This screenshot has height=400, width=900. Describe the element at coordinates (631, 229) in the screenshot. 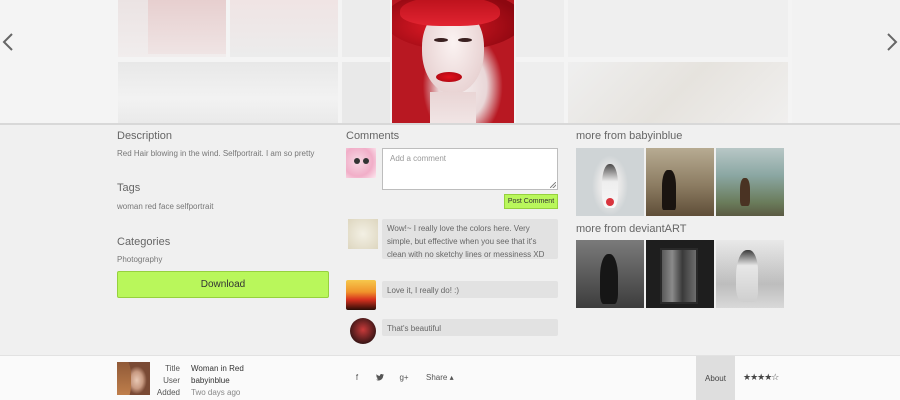

I see `more-from-site-heading: more from deviantART` at that location.